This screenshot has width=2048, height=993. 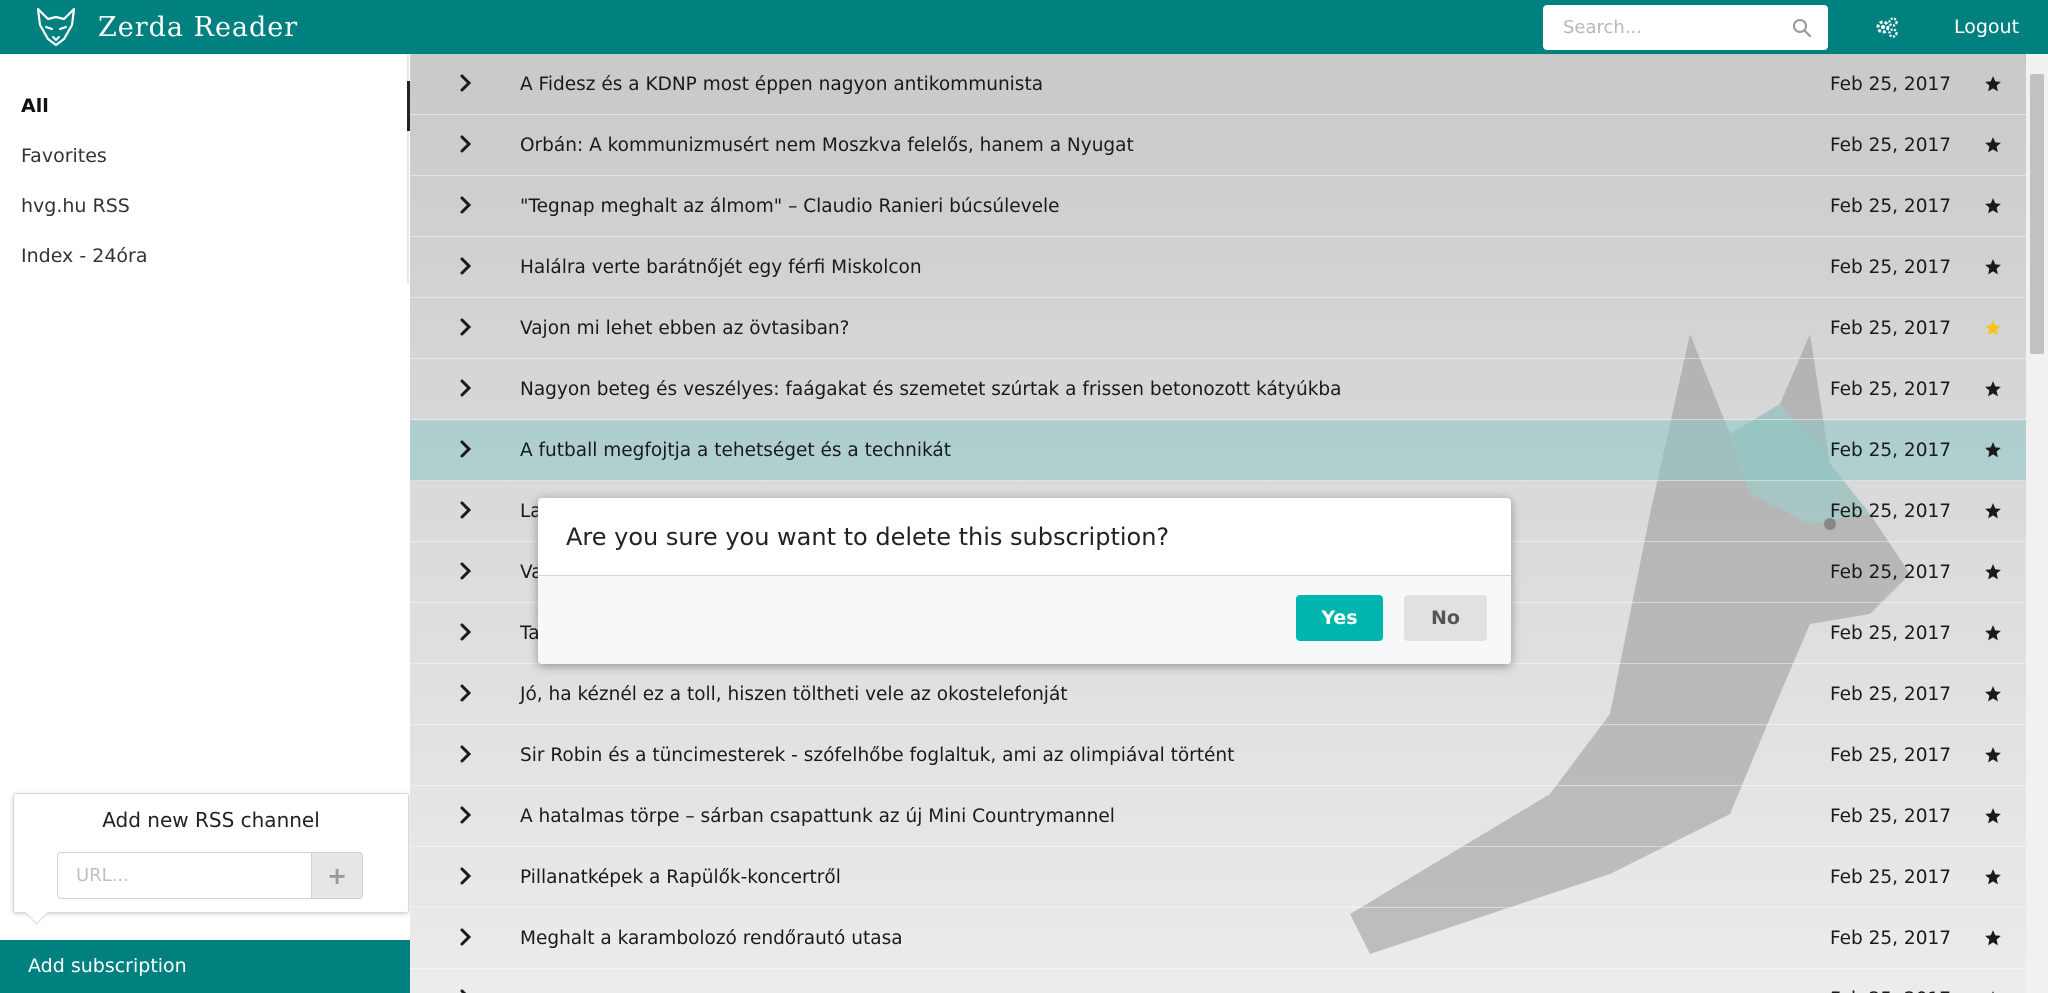 What do you see at coordinates (711, 938) in the screenshot?
I see `article-title: Meghalt a karambolozó rendőrautó utasa` at bounding box center [711, 938].